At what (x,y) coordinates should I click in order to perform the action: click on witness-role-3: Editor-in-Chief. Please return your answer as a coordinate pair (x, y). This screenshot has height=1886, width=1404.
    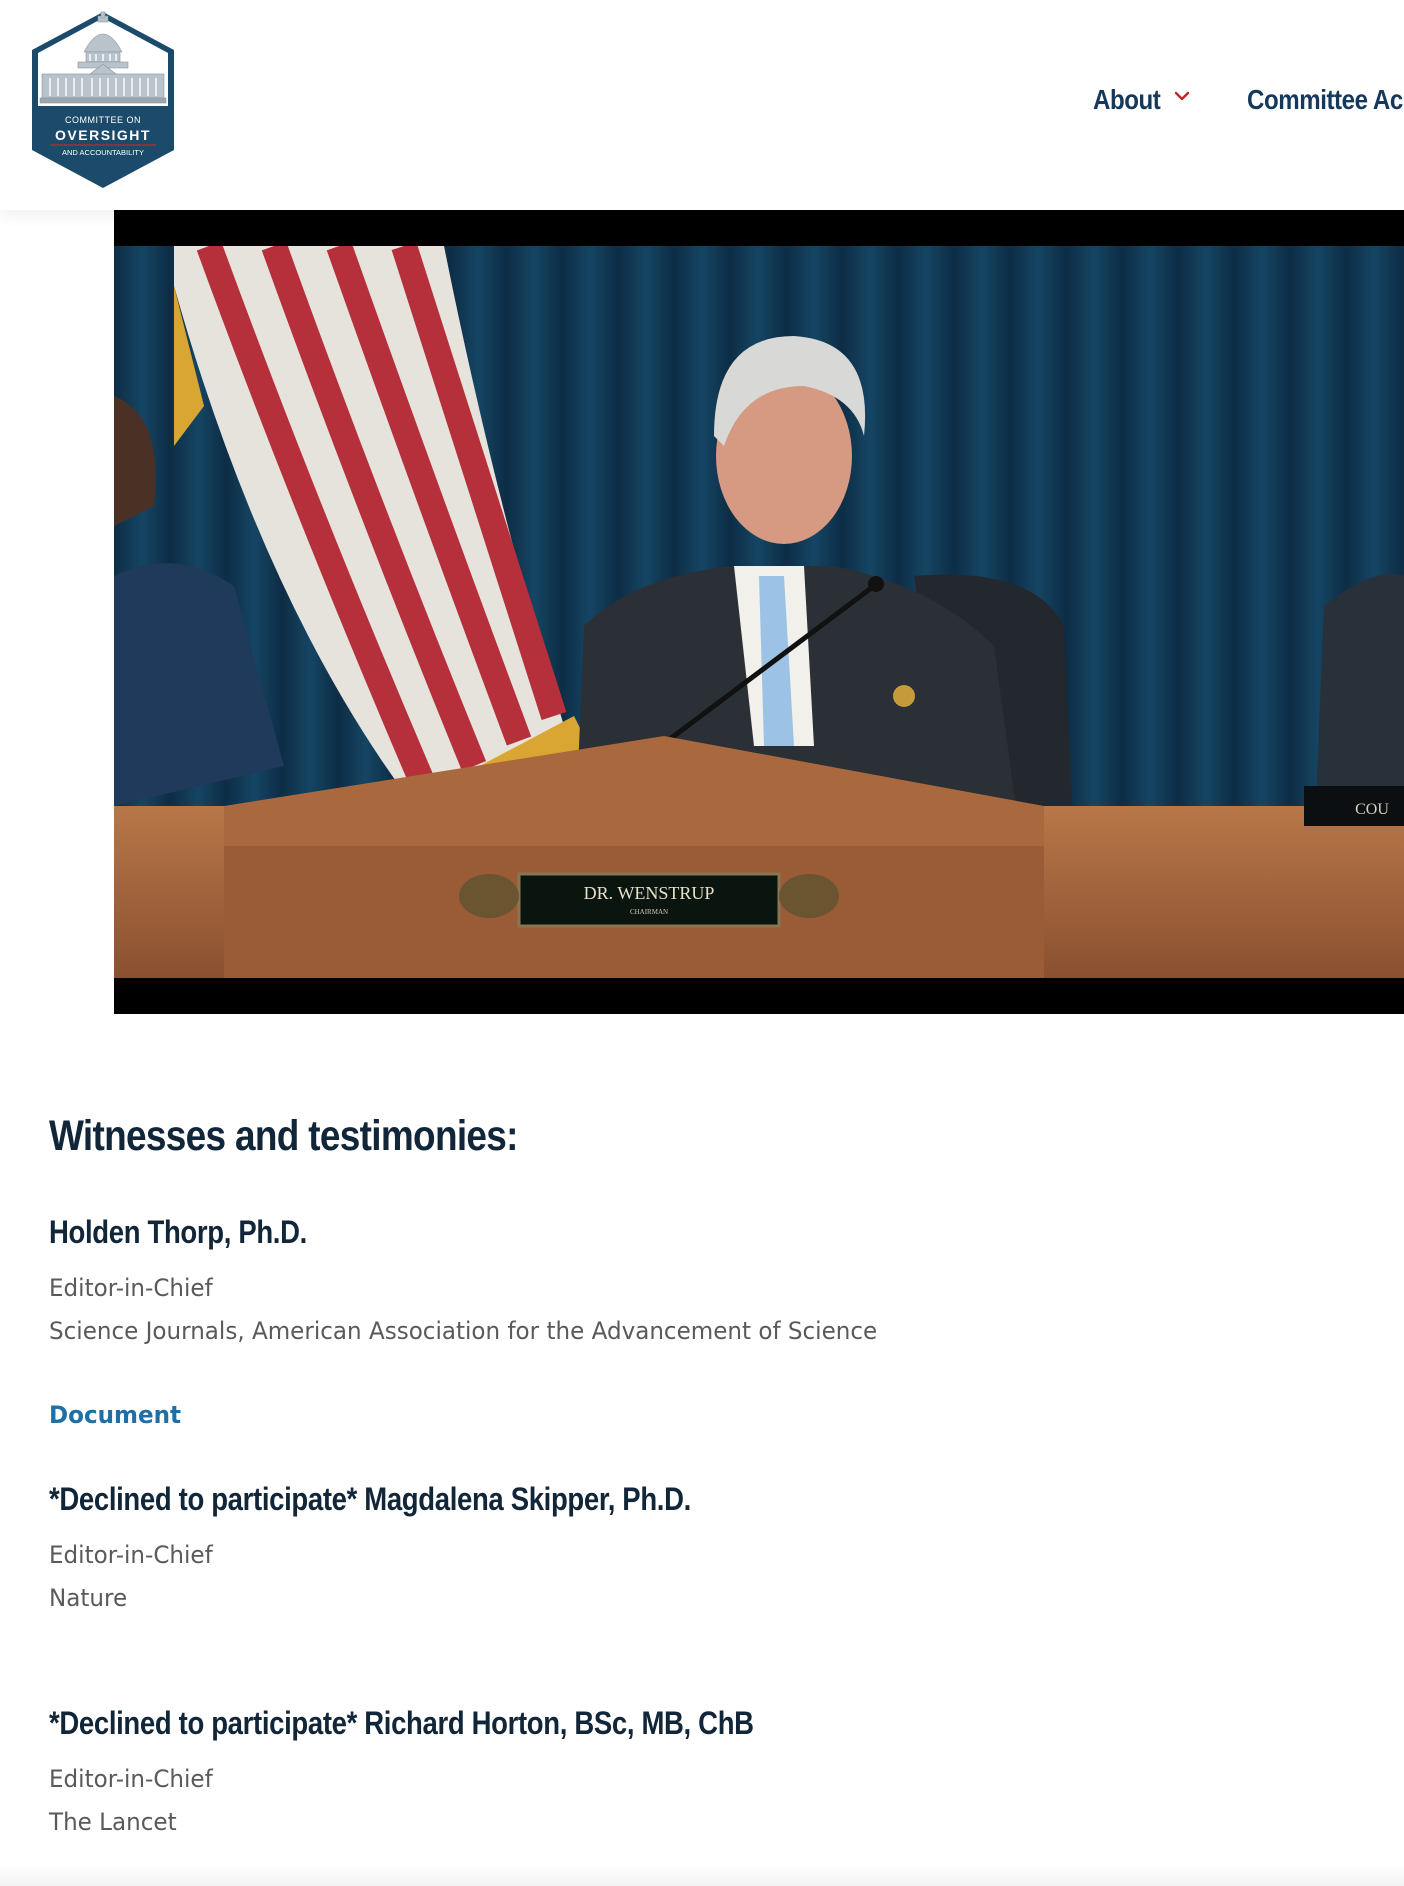
    Looking at the image, I should click on (131, 1779).